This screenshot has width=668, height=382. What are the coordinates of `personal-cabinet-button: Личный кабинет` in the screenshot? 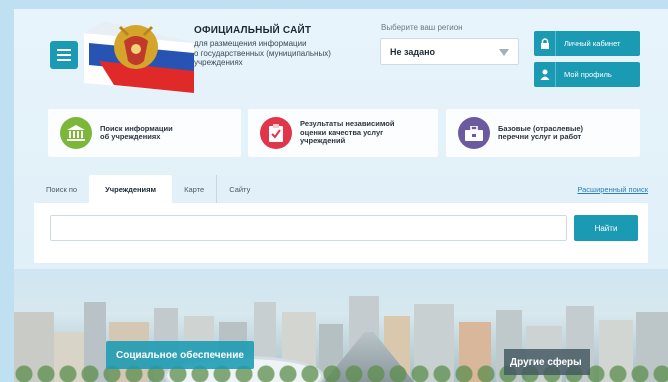 It's located at (587, 43).